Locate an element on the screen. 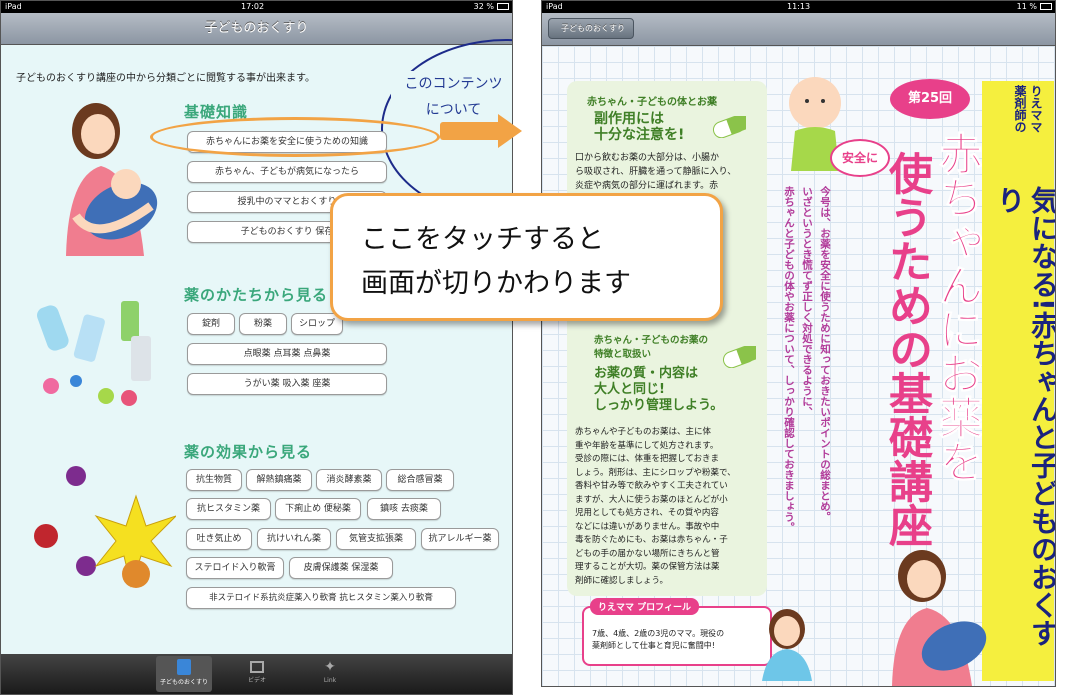 The height and width of the screenshot is (697, 1065). panel2-heading: お薬の質・内容は 大人と同じ! しっかり管理しよう。 is located at coordinates (658, 390).